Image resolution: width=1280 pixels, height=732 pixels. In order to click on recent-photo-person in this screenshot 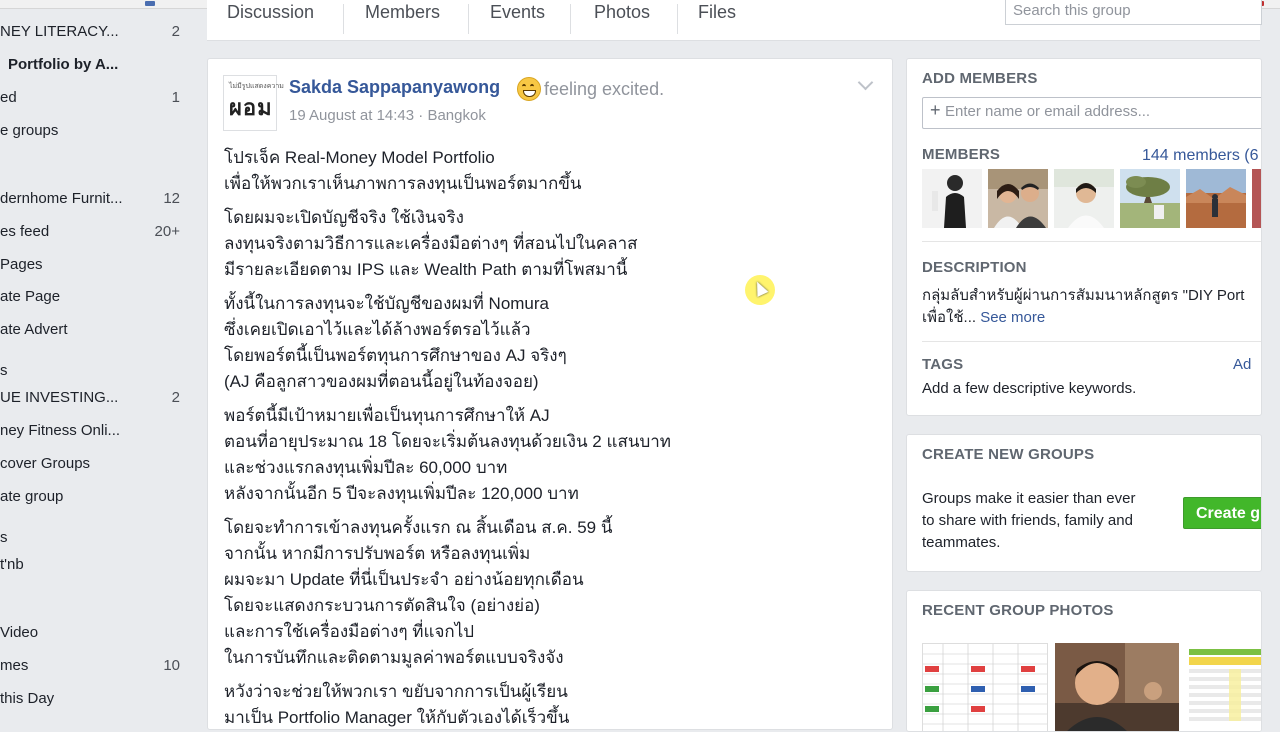, I will do `click(1117, 687)`.